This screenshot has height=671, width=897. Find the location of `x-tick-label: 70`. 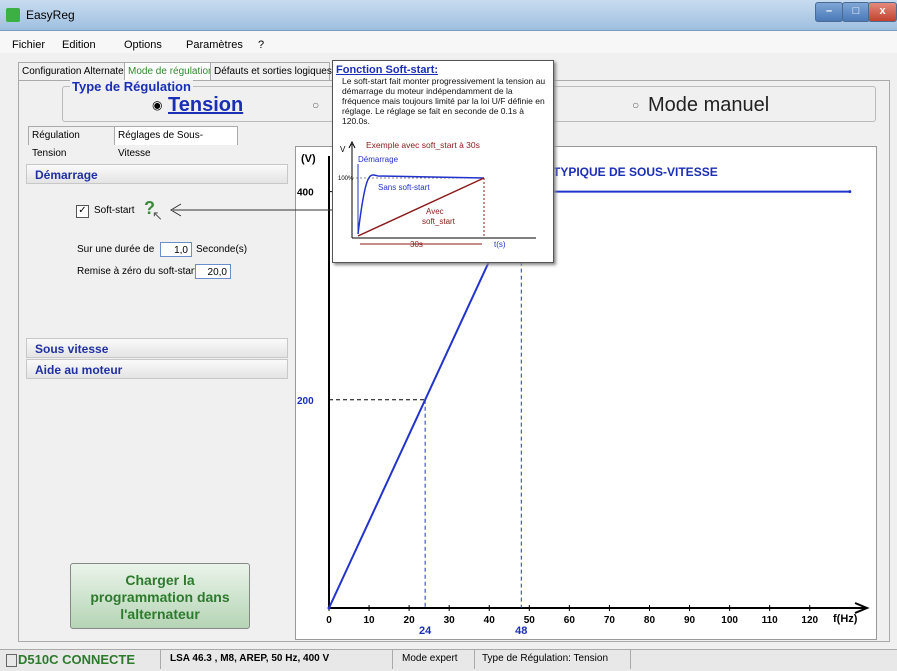

x-tick-label: 70 is located at coordinates (610, 620).